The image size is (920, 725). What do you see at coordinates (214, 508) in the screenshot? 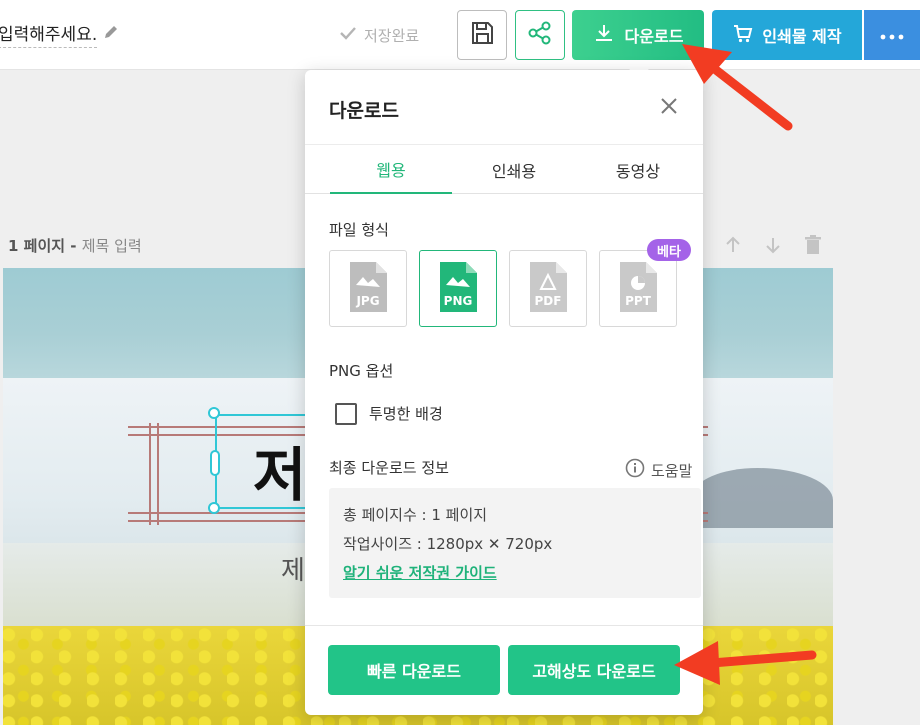
I see `resize-handle-bottom-left` at bounding box center [214, 508].